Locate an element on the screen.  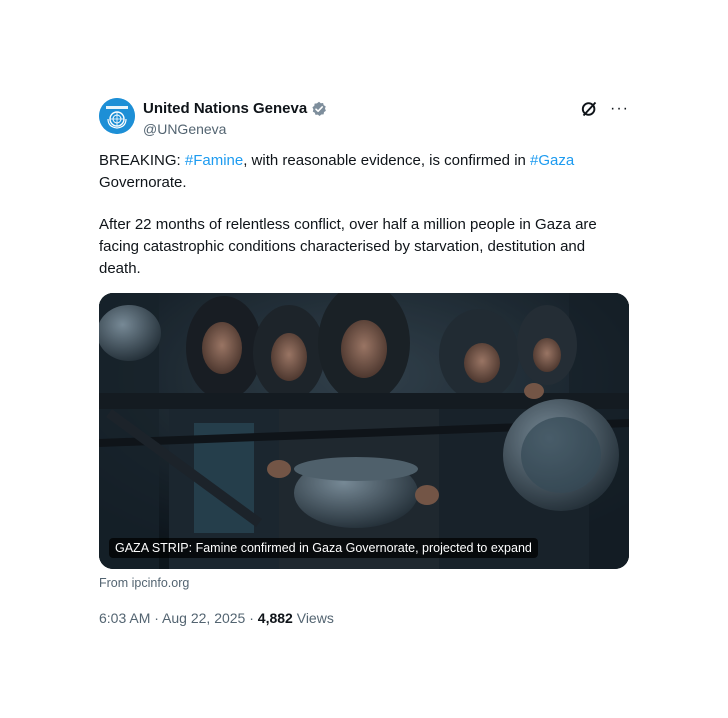
views-label: Views is located at coordinates (313, 618).